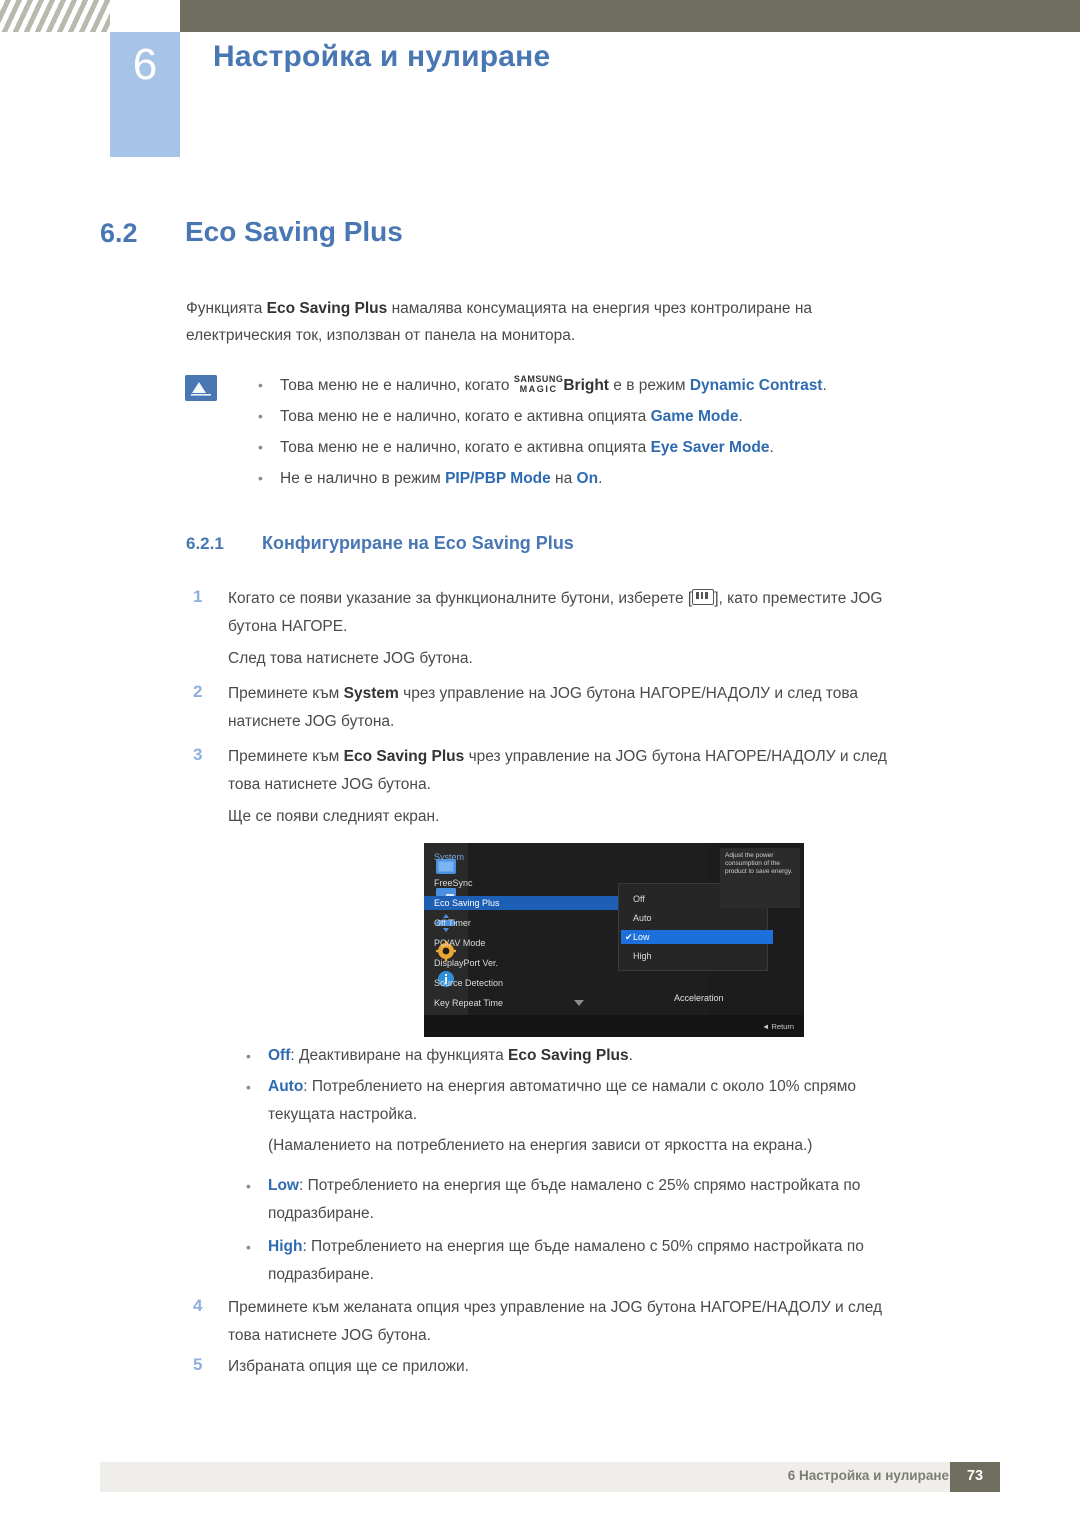  Describe the element at coordinates (579, 1003) in the screenshot. I see `osd-scroll-down-arrow-icon` at that location.